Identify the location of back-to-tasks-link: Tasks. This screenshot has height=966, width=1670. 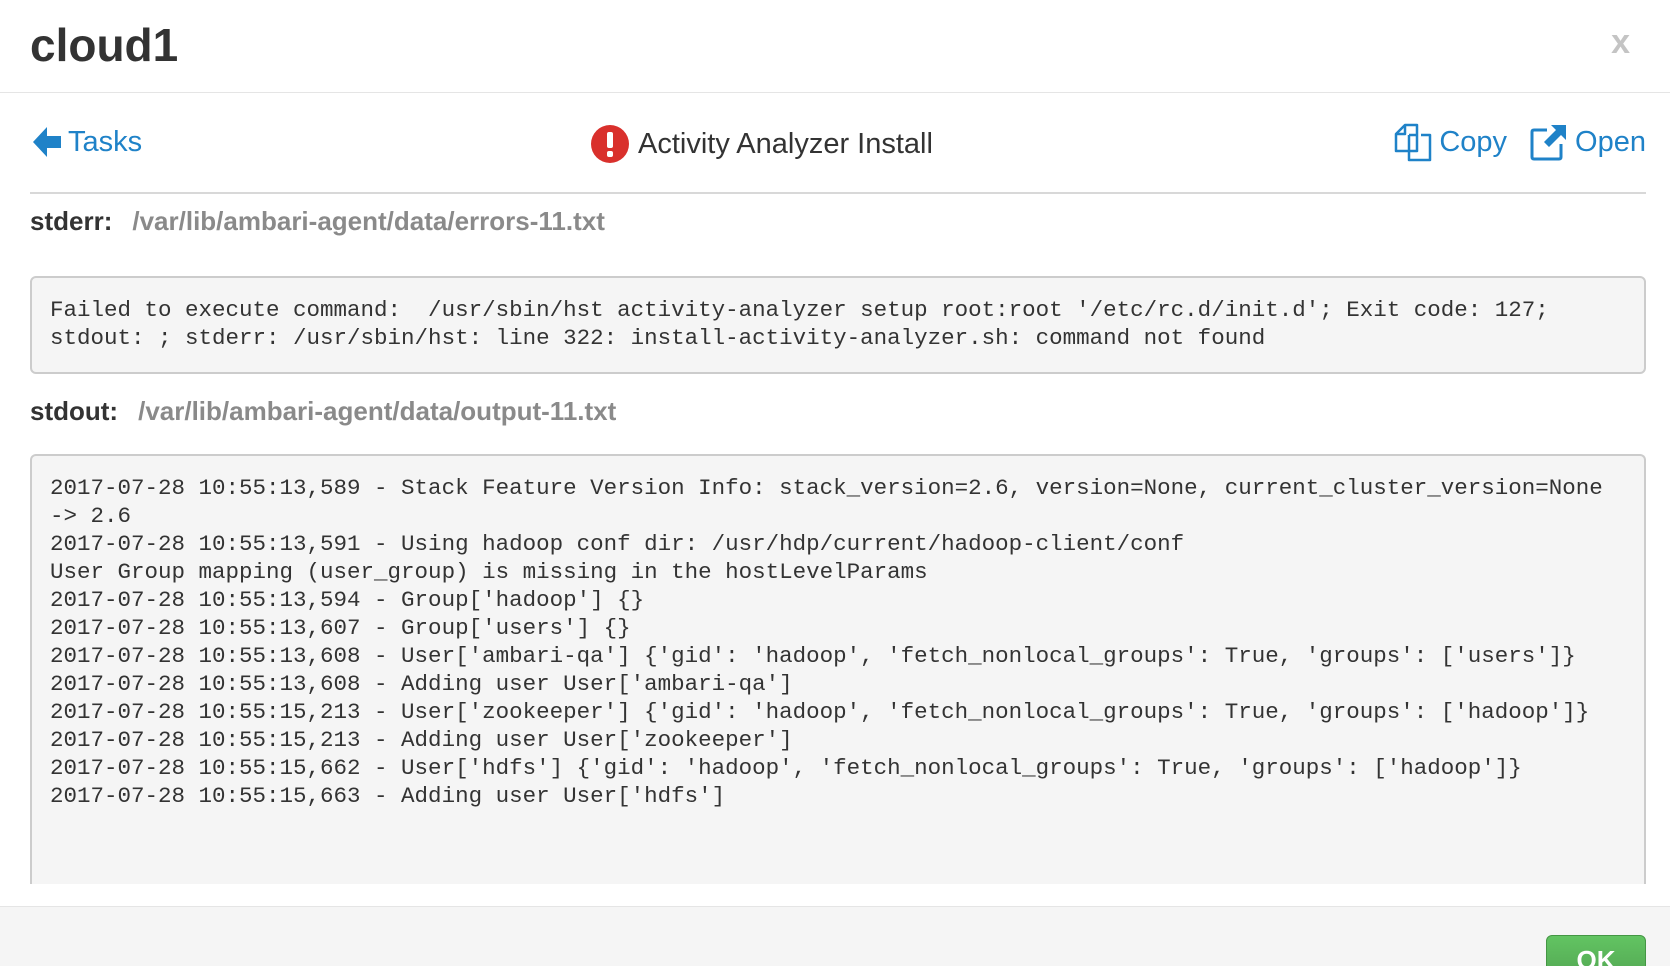
(86, 142).